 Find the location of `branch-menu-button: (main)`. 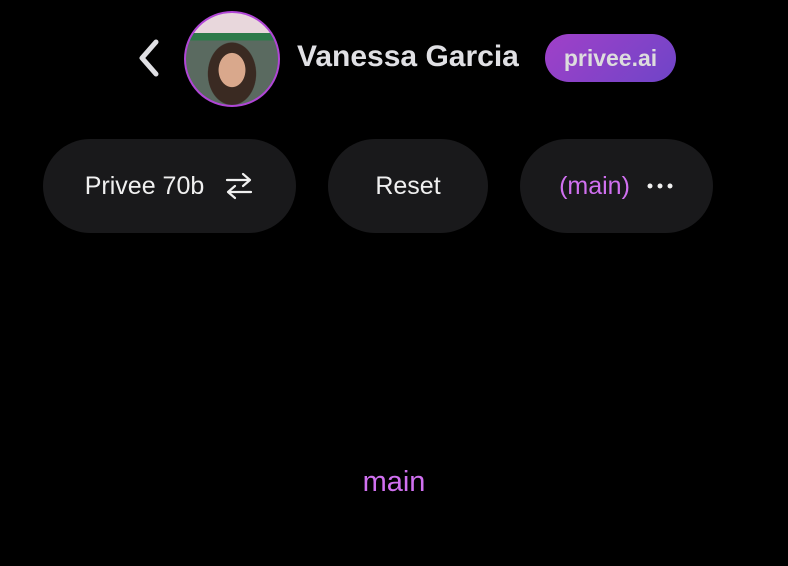

branch-menu-button: (main) is located at coordinates (616, 186).